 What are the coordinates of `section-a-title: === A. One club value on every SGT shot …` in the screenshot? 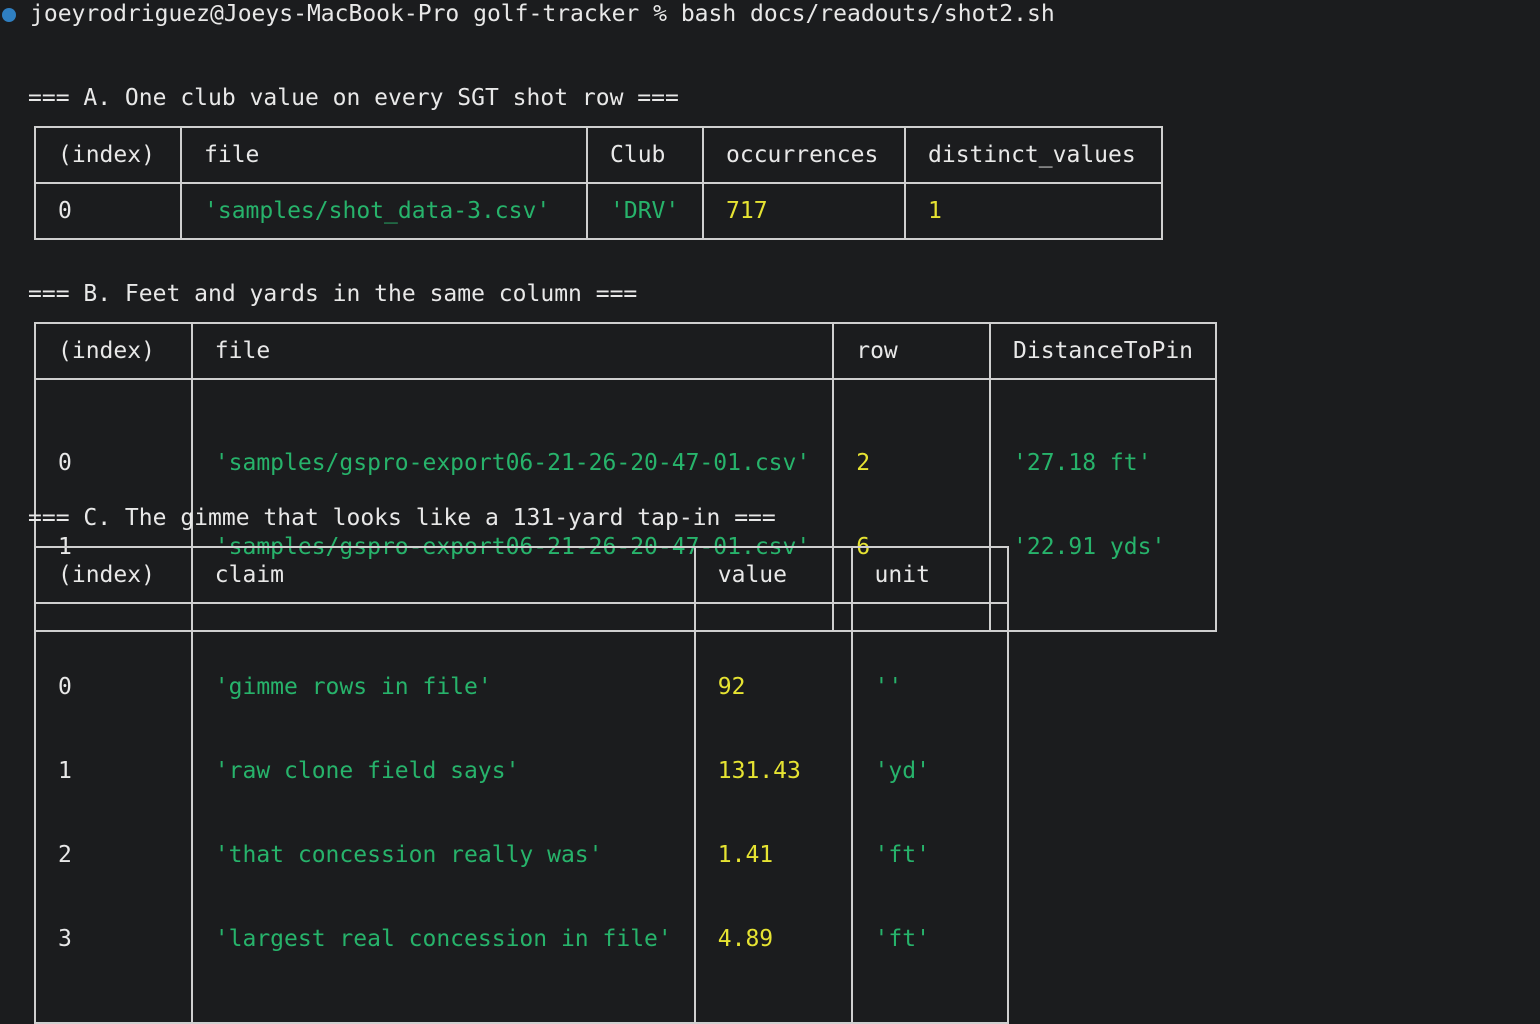 It's located at (353, 98).